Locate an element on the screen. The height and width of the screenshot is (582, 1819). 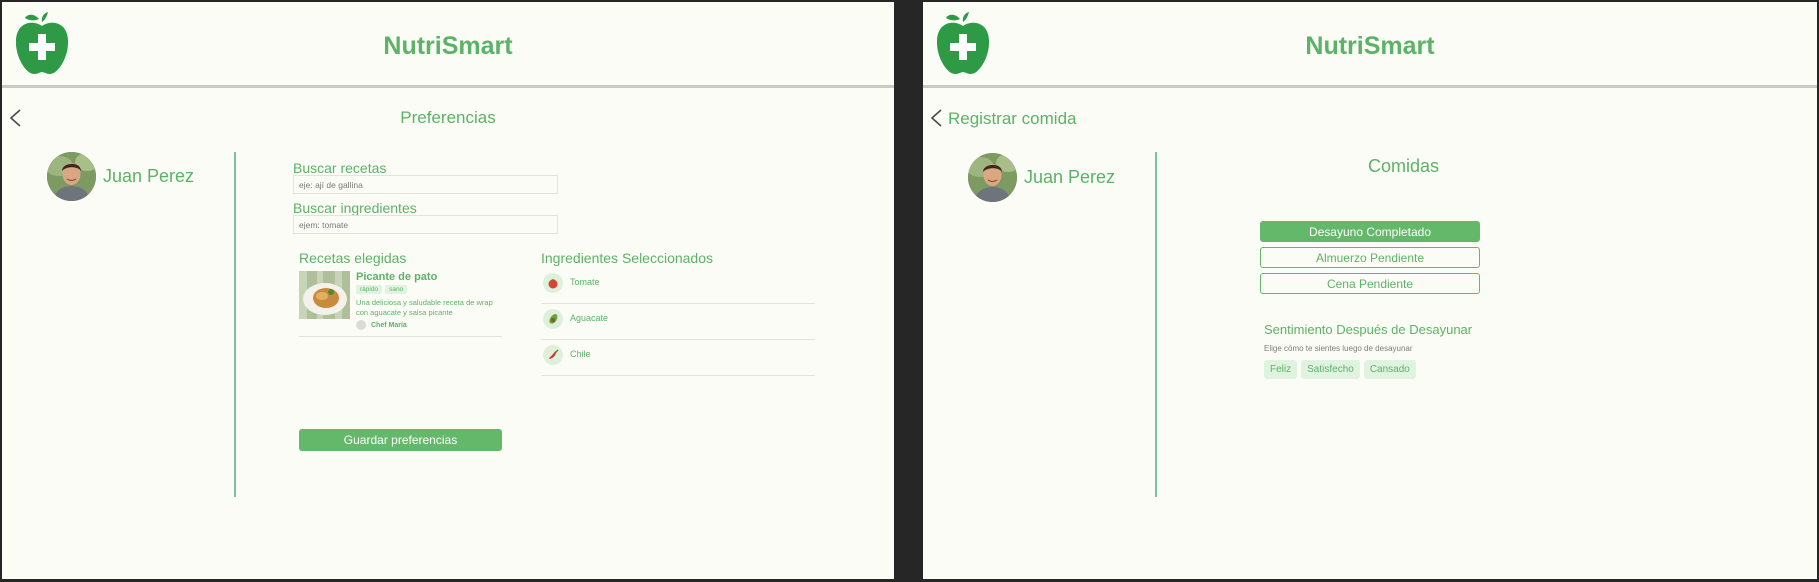
feeling-options: Feliz Satisfecho Cansado is located at coordinates (1340, 369).